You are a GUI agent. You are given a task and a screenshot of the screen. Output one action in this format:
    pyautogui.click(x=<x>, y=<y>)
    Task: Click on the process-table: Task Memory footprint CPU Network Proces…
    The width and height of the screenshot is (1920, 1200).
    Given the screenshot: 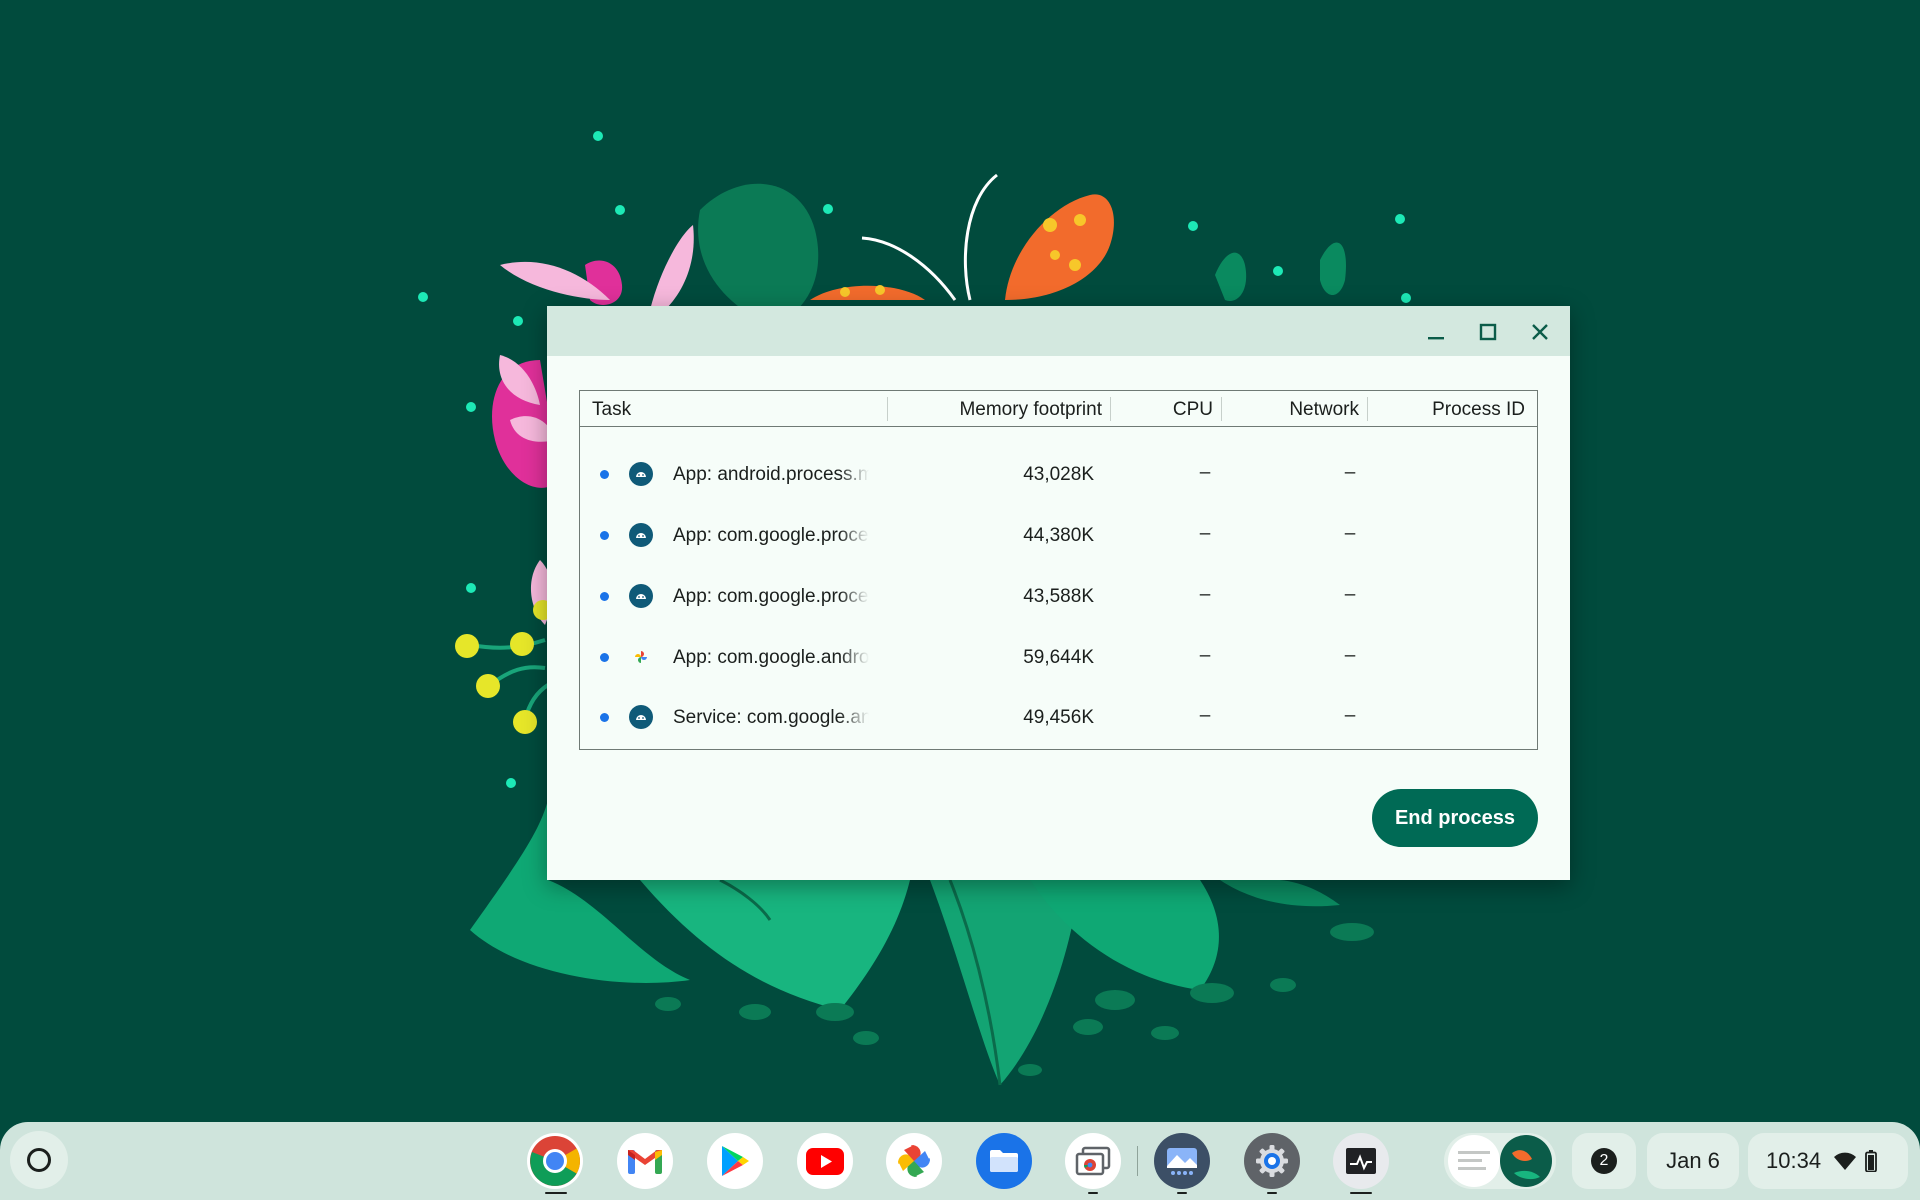 What is the action you would take?
    pyautogui.click(x=1058, y=570)
    